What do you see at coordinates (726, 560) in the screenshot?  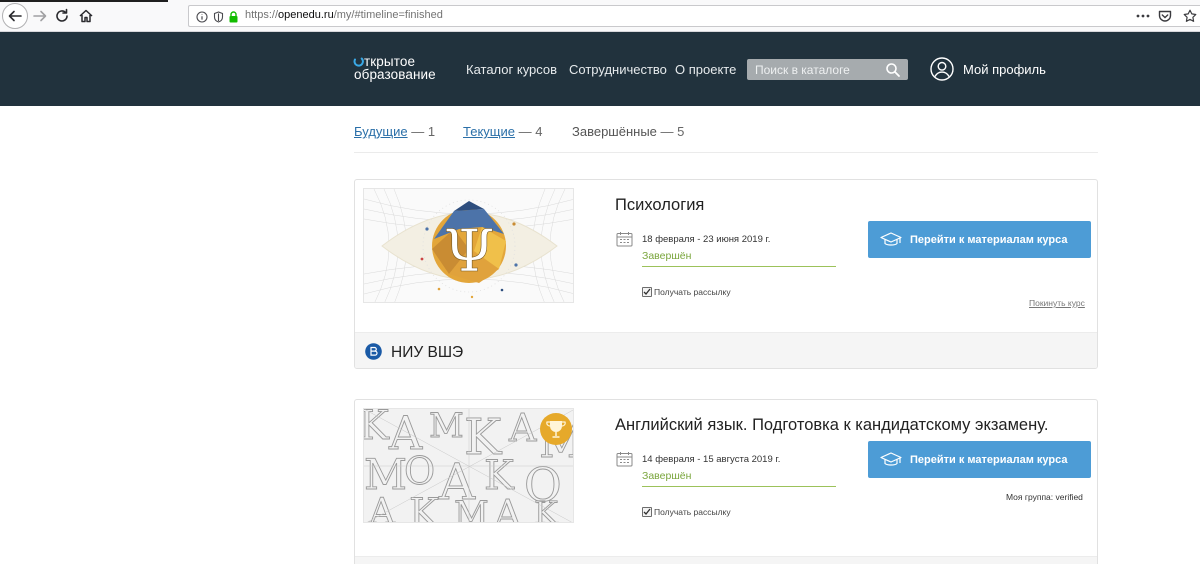 I see `card-footer` at bounding box center [726, 560].